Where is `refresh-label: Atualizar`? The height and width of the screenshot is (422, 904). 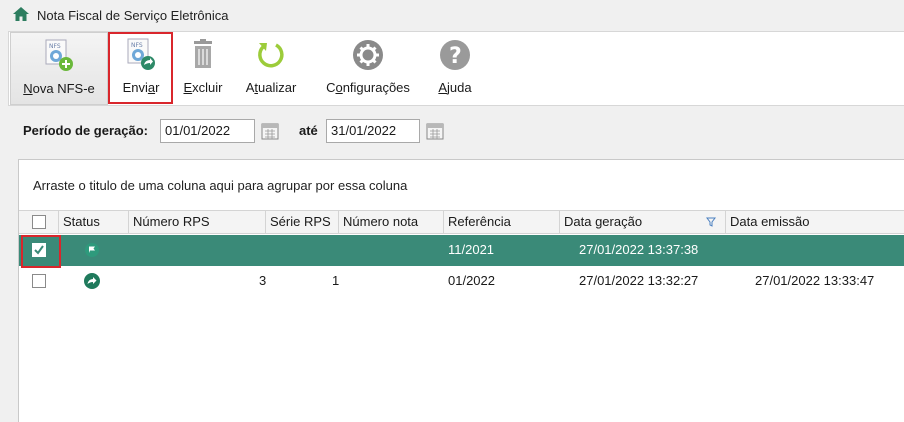
refresh-label: Atualizar is located at coordinates (271, 87).